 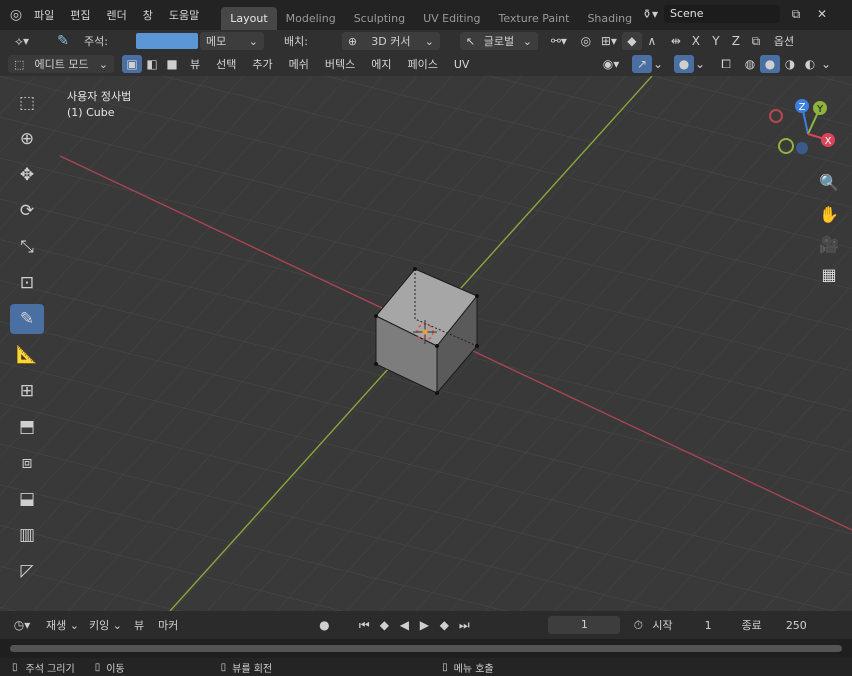 I want to click on falloff-icon: ∧, so click(x=652, y=41).